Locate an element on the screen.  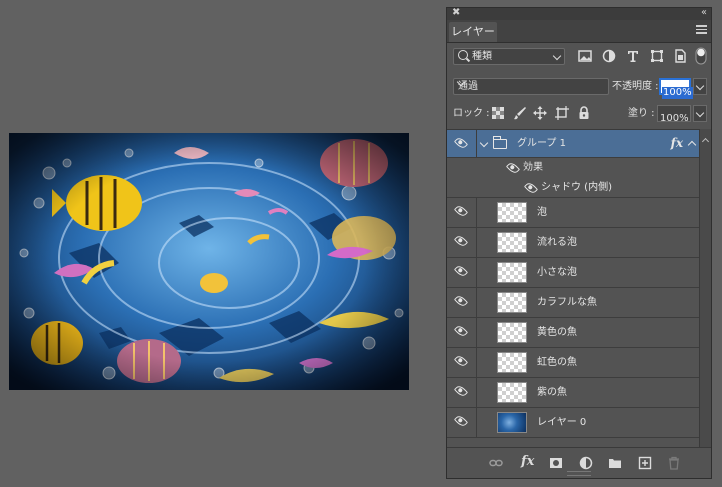
panel-footer-toolbar: fx is located at coordinates (579, 462).